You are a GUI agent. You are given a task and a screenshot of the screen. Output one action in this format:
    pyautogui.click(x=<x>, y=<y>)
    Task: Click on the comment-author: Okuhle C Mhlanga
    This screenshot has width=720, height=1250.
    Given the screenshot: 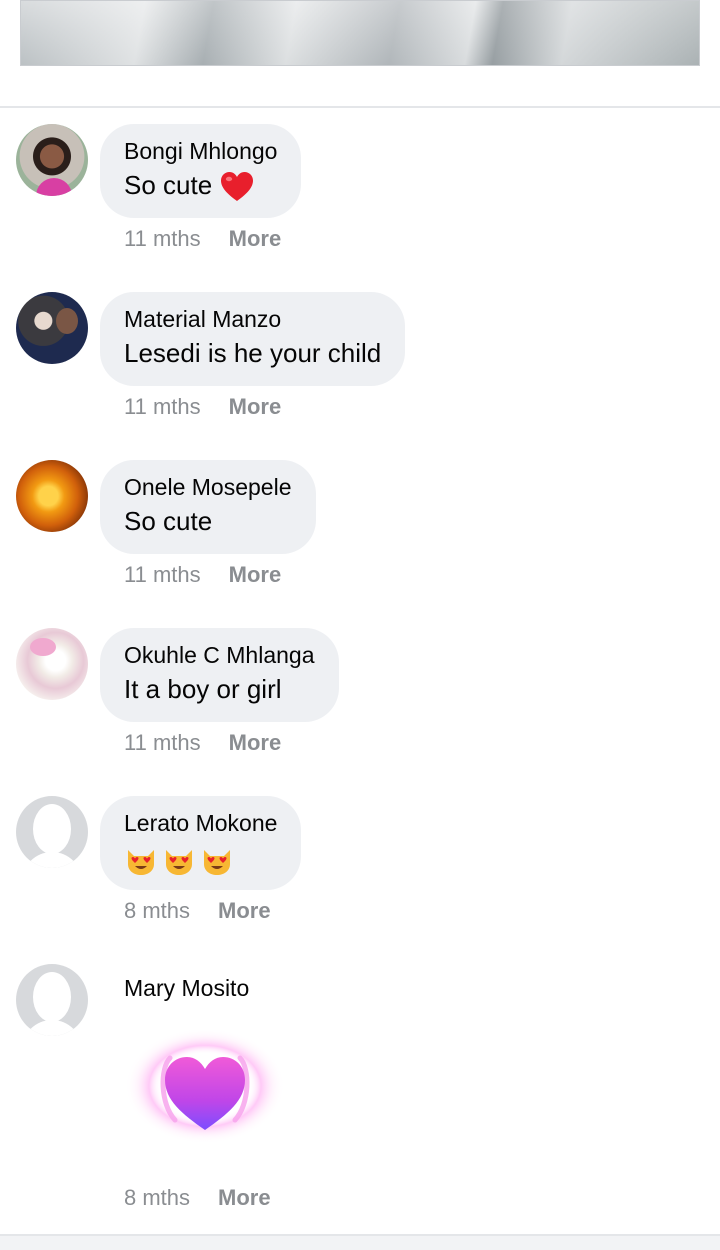 What is the action you would take?
    pyautogui.click(x=219, y=655)
    